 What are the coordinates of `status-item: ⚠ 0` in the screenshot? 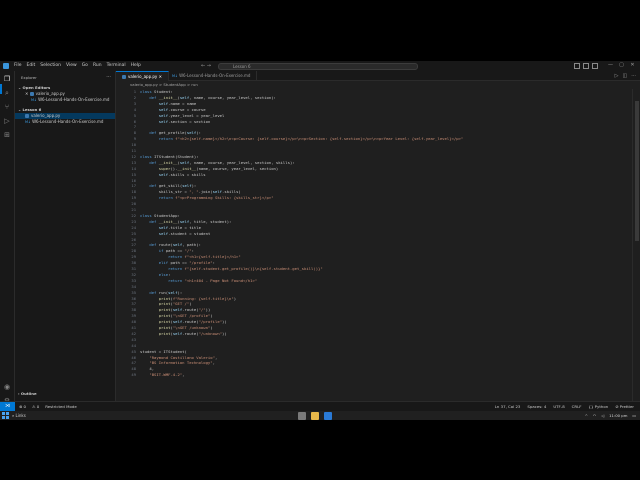 It's located at (35, 406).